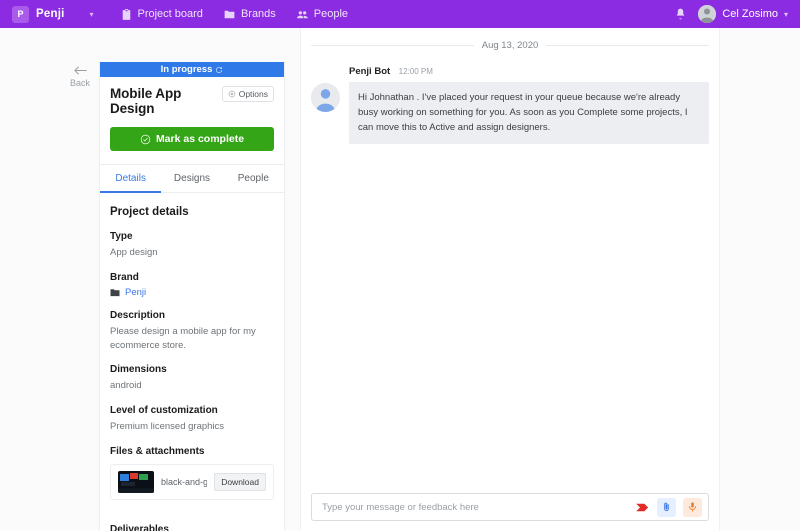 The height and width of the screenshot is (531, 800). What do you see at coordinates (131, 179) in the screenshot?
I see `tab-details: Details` at bounding box center [131, 179].